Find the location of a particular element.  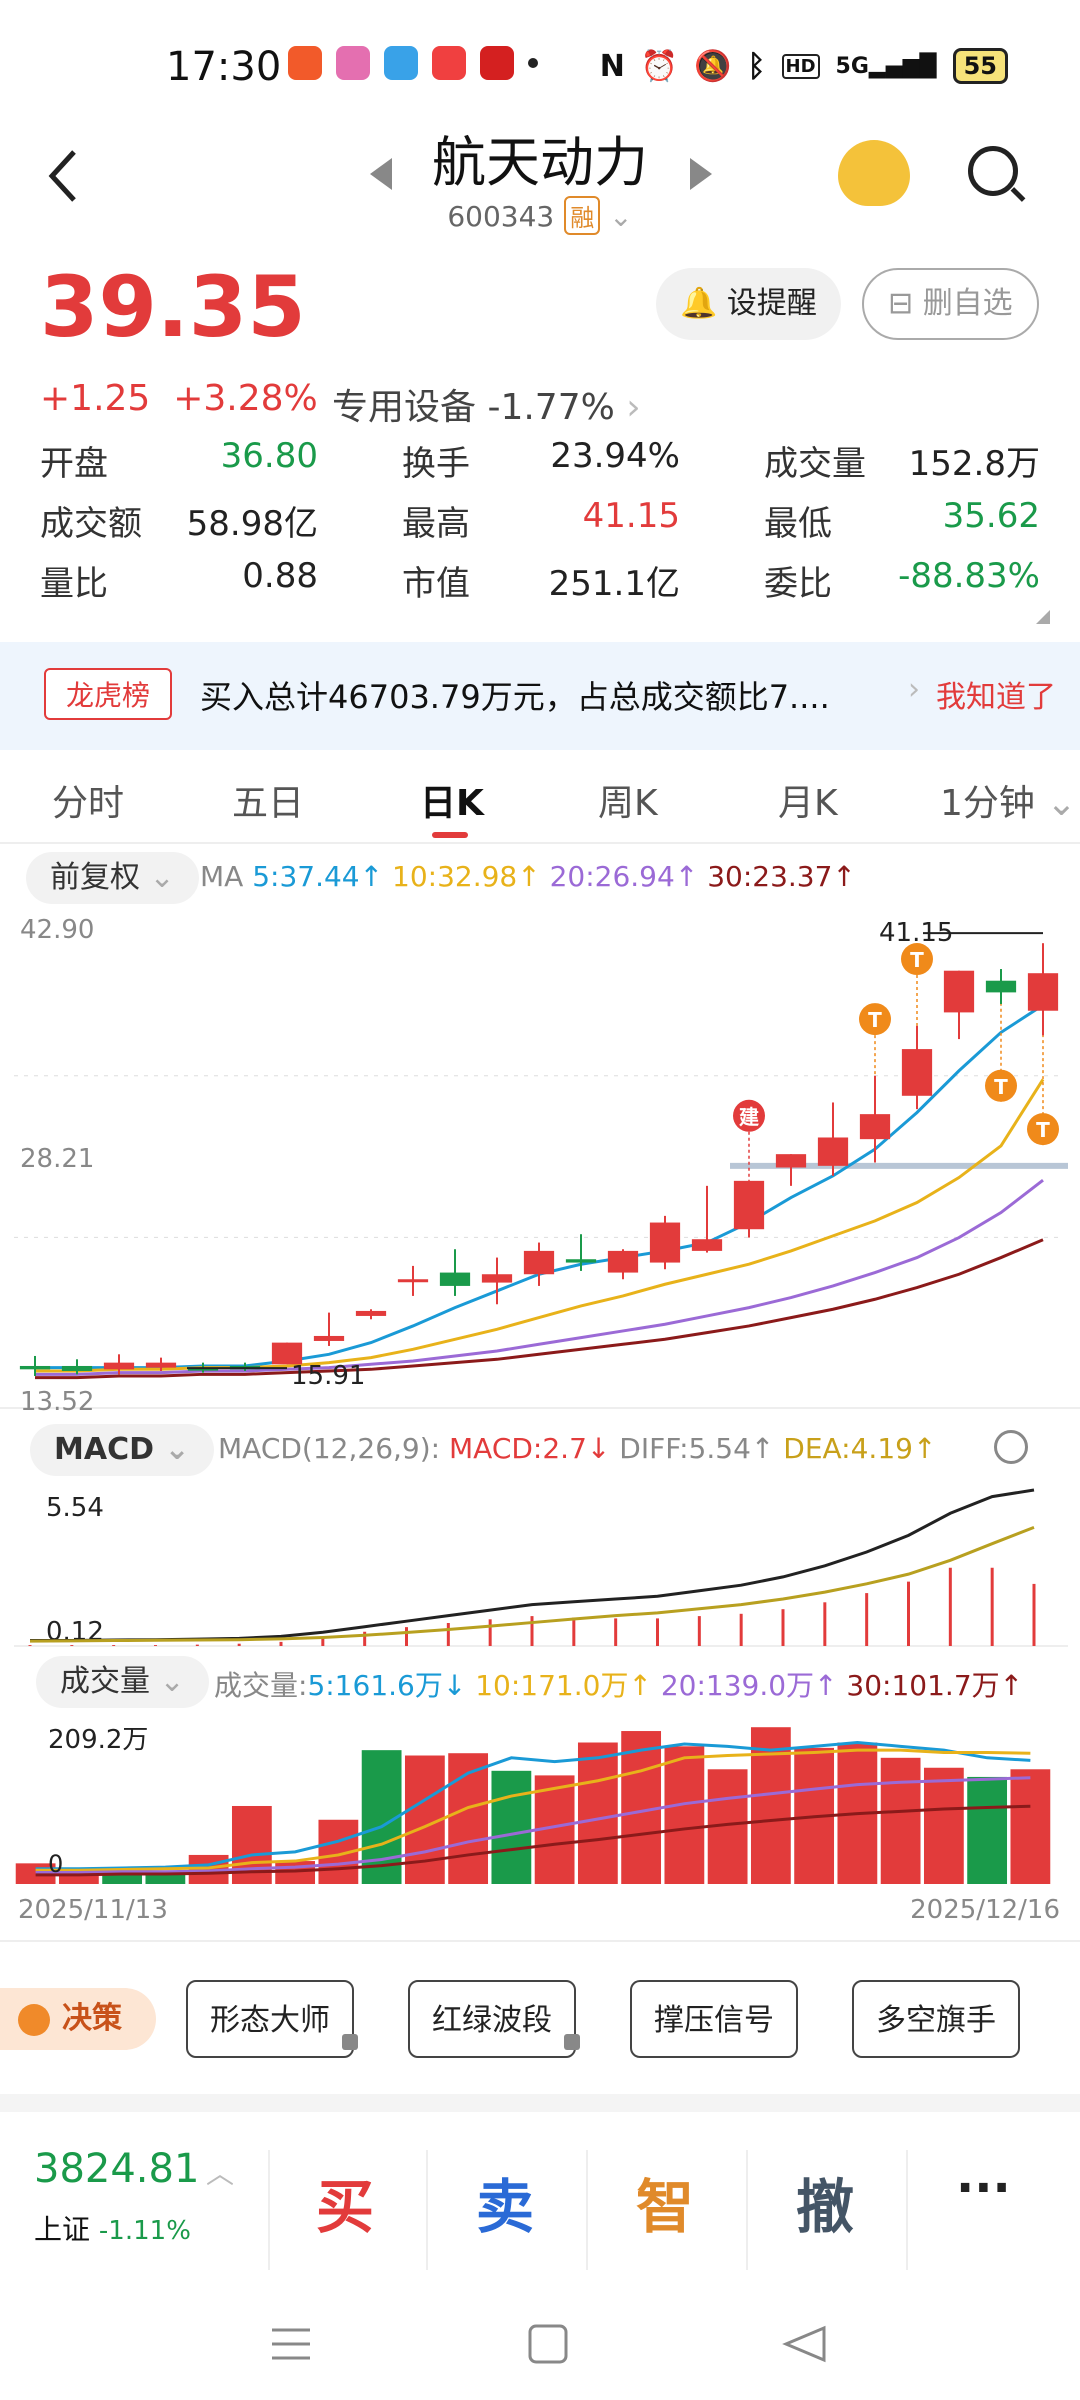

cancel-order-button: 撤 is located at coordinates (825, 2202).